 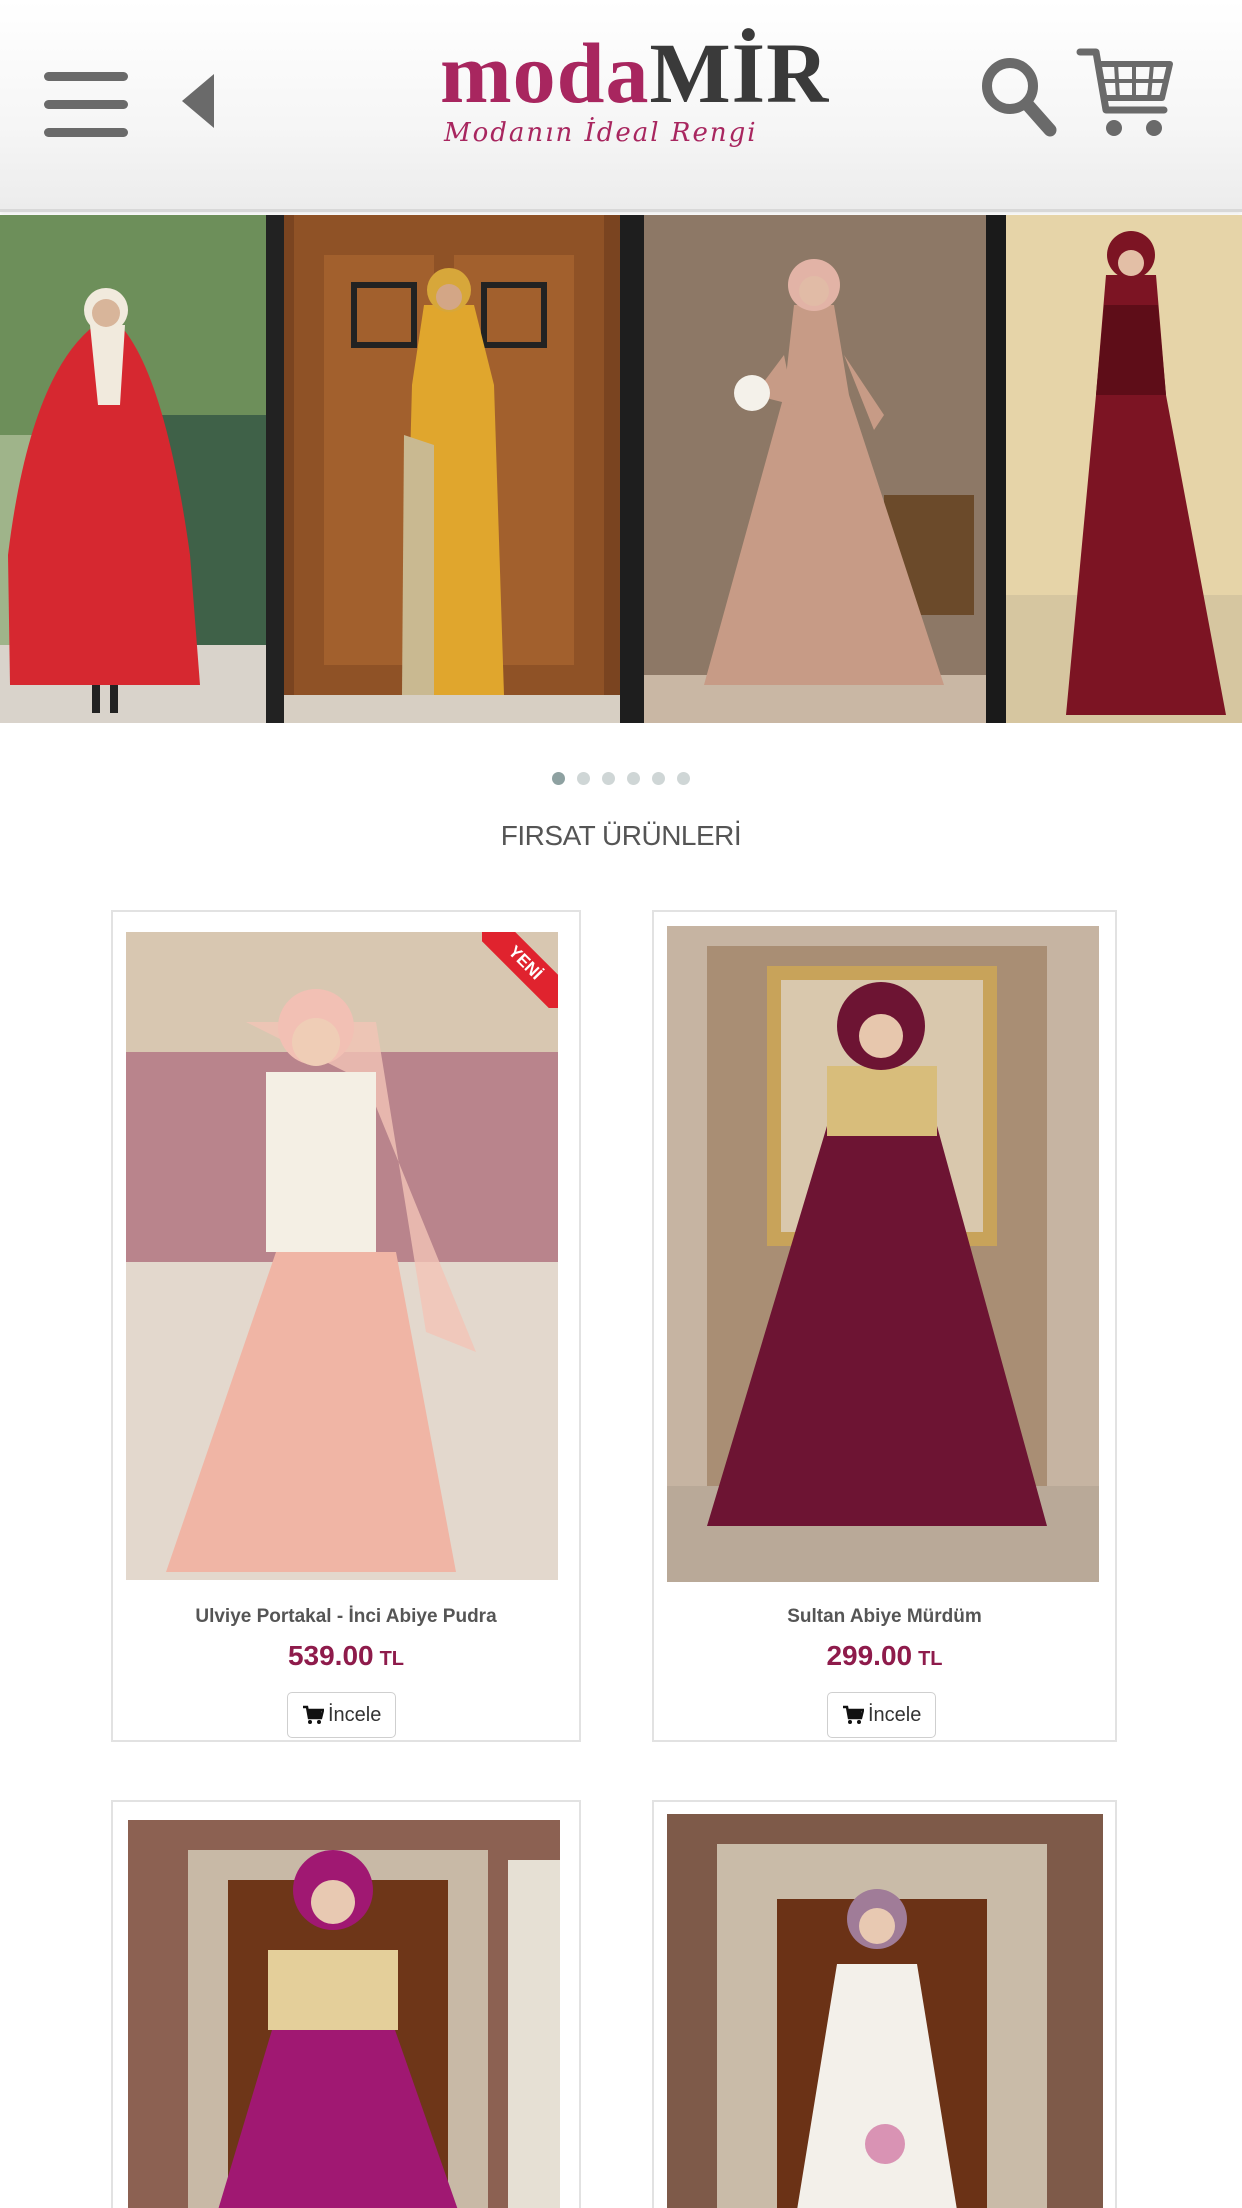 What do you see at coordinates (346, 1617) in the screenshot?
I see `product-name: Ulviye Portakal - İnci Abiye Pudra` at bounding box center [346, 1617].